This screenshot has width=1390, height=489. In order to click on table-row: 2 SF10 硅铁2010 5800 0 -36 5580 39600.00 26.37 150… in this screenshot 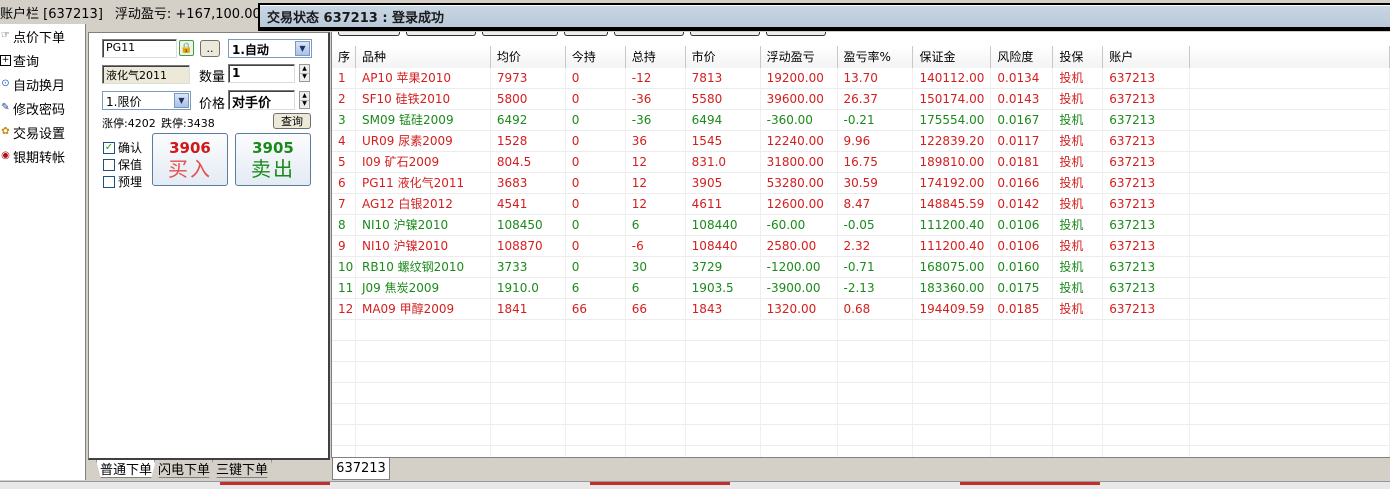, I will do `click(861, 99)`.